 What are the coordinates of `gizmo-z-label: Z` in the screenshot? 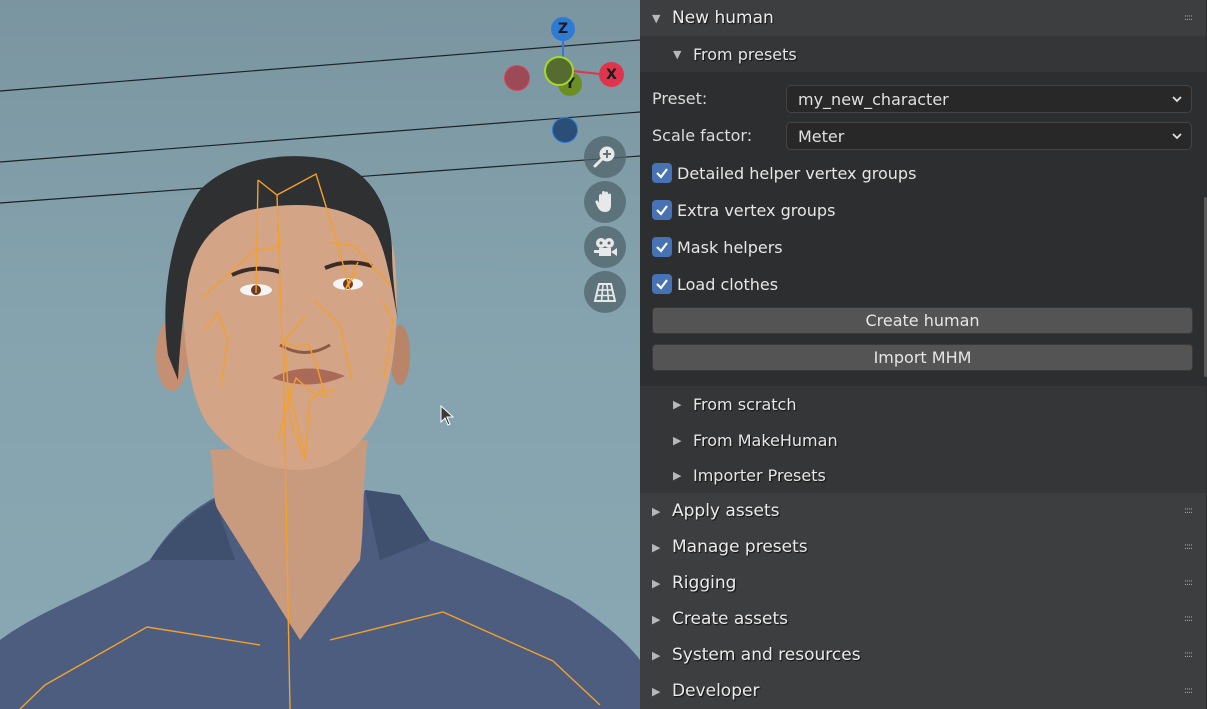 It's located at (563, 29).